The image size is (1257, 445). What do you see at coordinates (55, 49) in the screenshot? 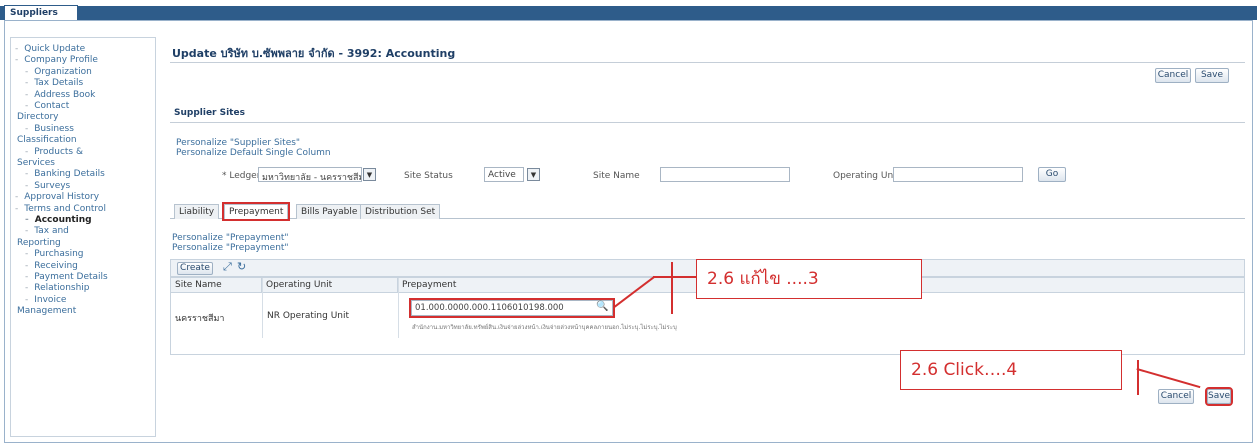
I see `sidebar-item-label: Quick Update` at bounding box center [55, 49].